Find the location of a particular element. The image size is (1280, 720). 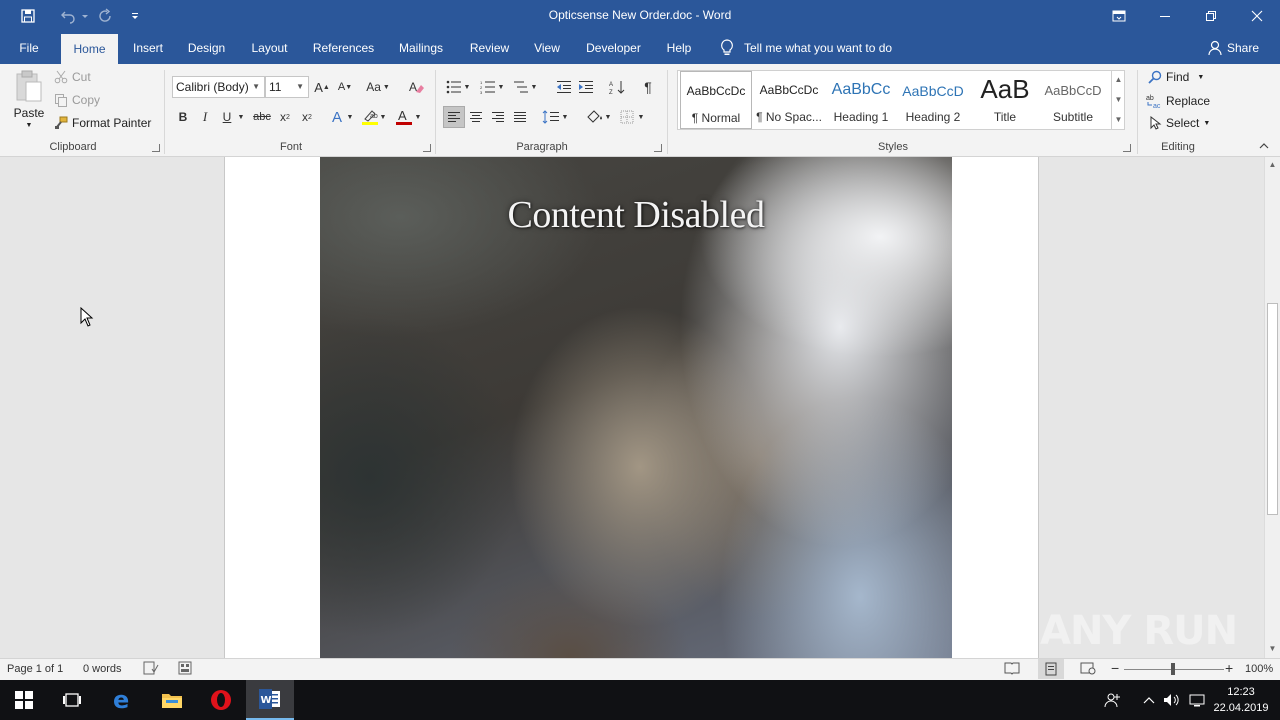

tab-references: References is located at coordinates (343, 48).